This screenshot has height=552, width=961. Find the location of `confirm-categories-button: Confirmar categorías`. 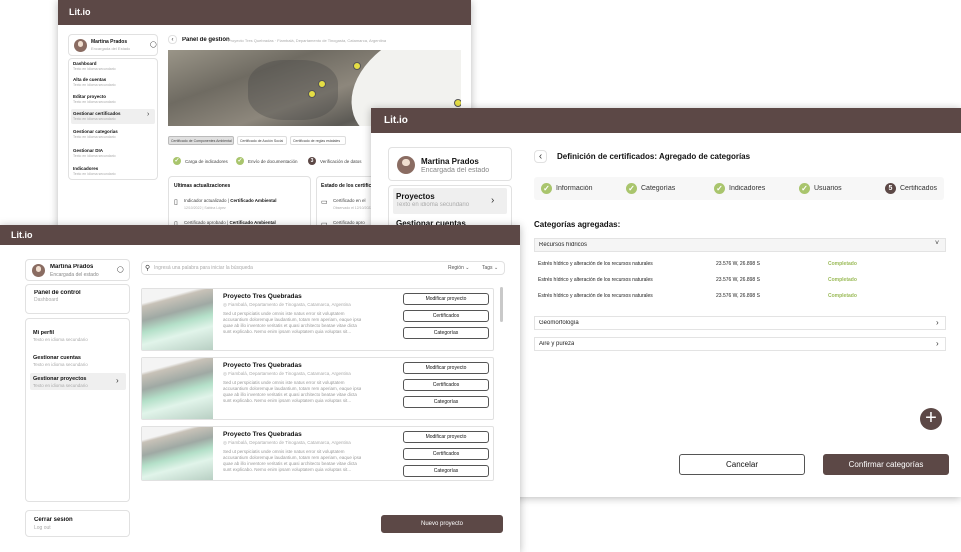

confirm-categories-button: Confirmar categorías is located at coordinates (886, 464).